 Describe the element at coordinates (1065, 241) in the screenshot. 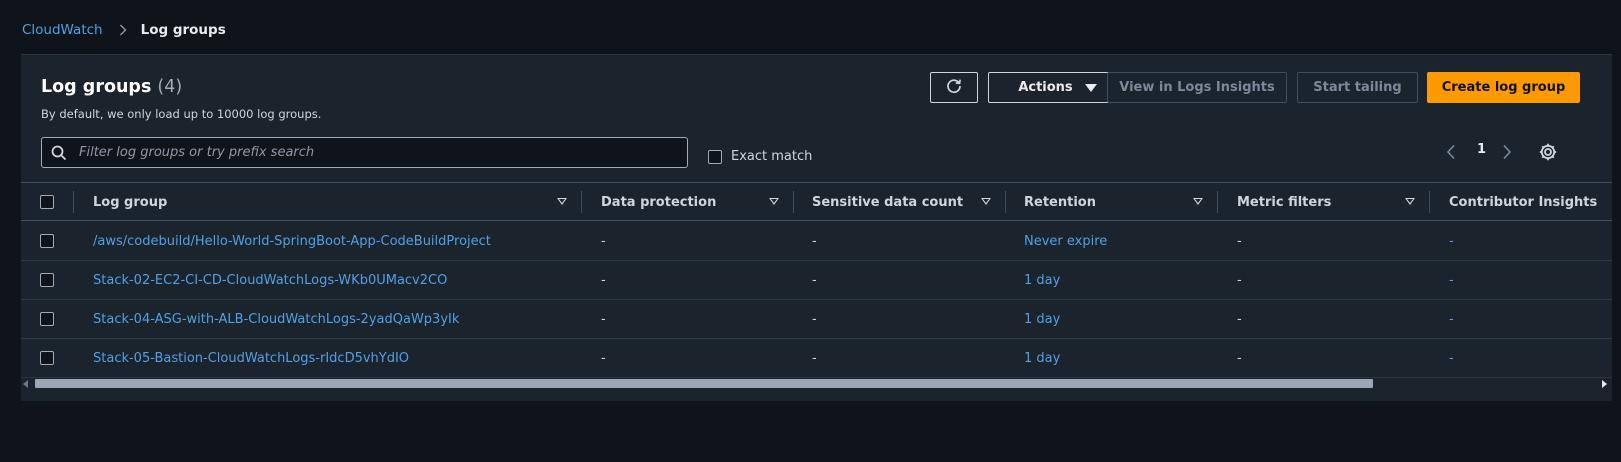

I see `retention-link: Never expire` at that location.